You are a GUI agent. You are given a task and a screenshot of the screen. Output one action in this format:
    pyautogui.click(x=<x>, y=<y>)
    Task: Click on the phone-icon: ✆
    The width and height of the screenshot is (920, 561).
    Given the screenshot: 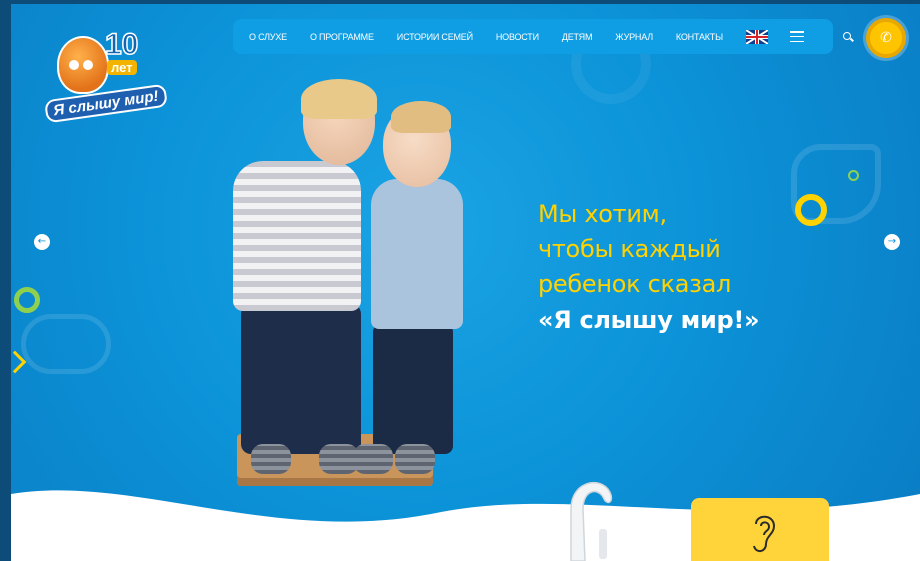 What is the action you would take?
    pyautogui.click(x=886, y=38)
    